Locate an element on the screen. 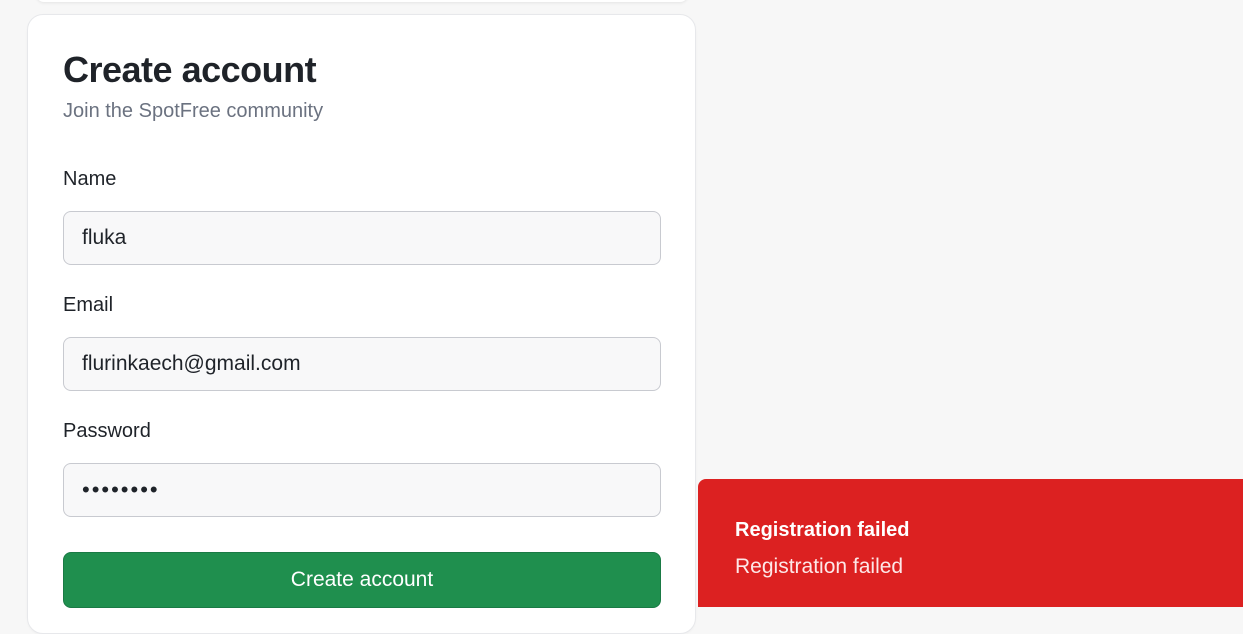 The width and height of the screenshot is (1243, 634). name-label: Name is located at coordinates (90, 179).